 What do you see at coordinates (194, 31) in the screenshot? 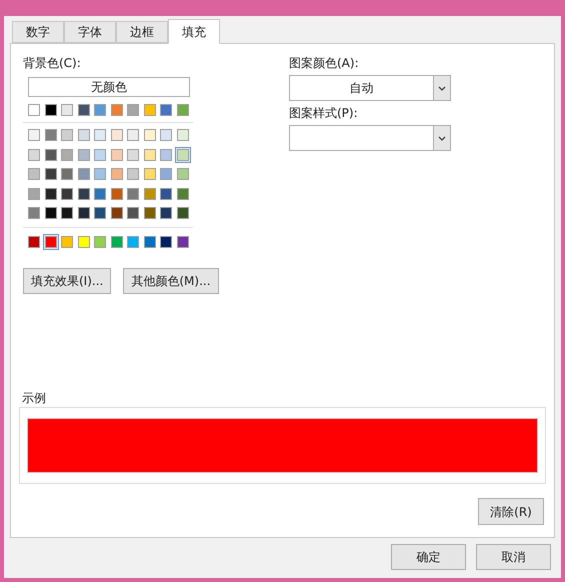
I see `tab: 填充` at bounding box center [194, 31].